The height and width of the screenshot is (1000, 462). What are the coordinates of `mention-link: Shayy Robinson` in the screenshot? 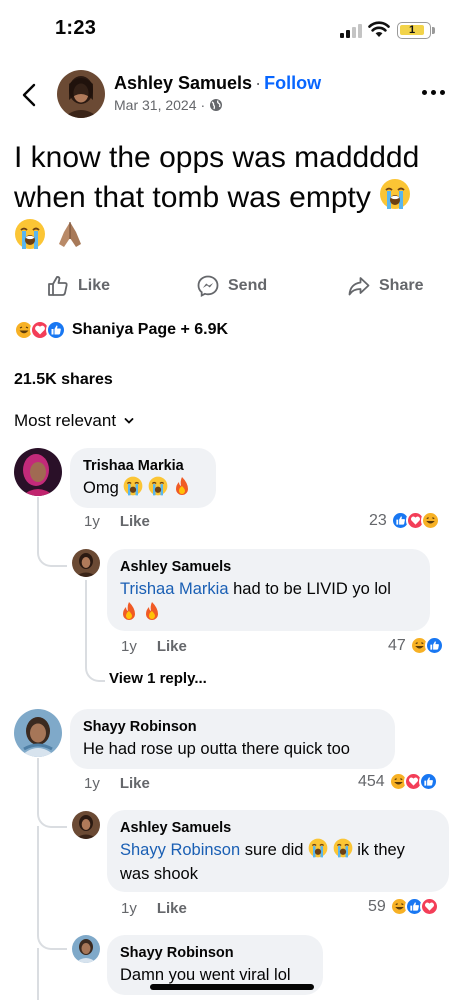 It's located at (180, 850).